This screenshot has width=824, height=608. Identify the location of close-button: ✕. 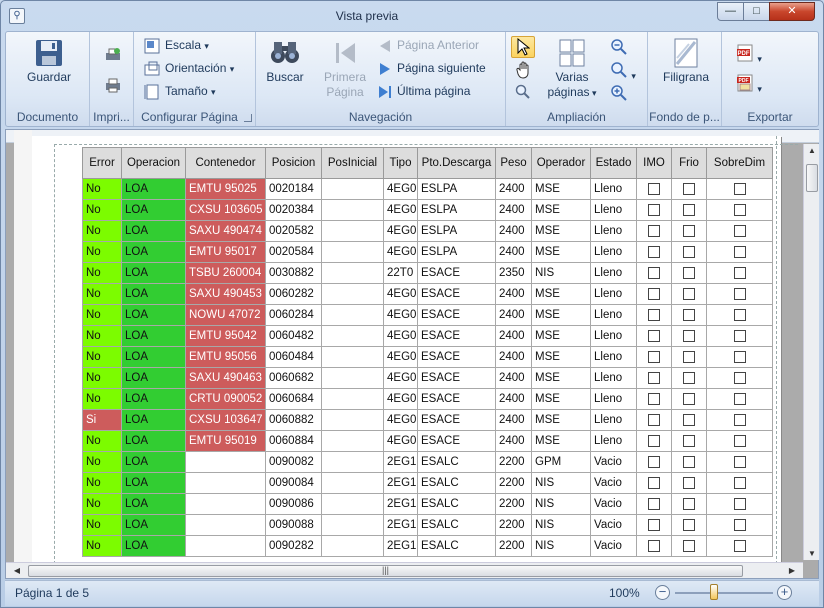
(792, 11).